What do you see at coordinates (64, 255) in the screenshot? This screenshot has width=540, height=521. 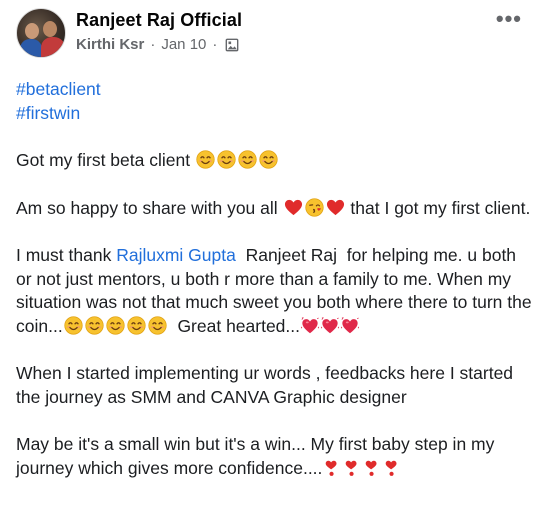 I see `post-text: I must thank` at bounding box center [64, 255].